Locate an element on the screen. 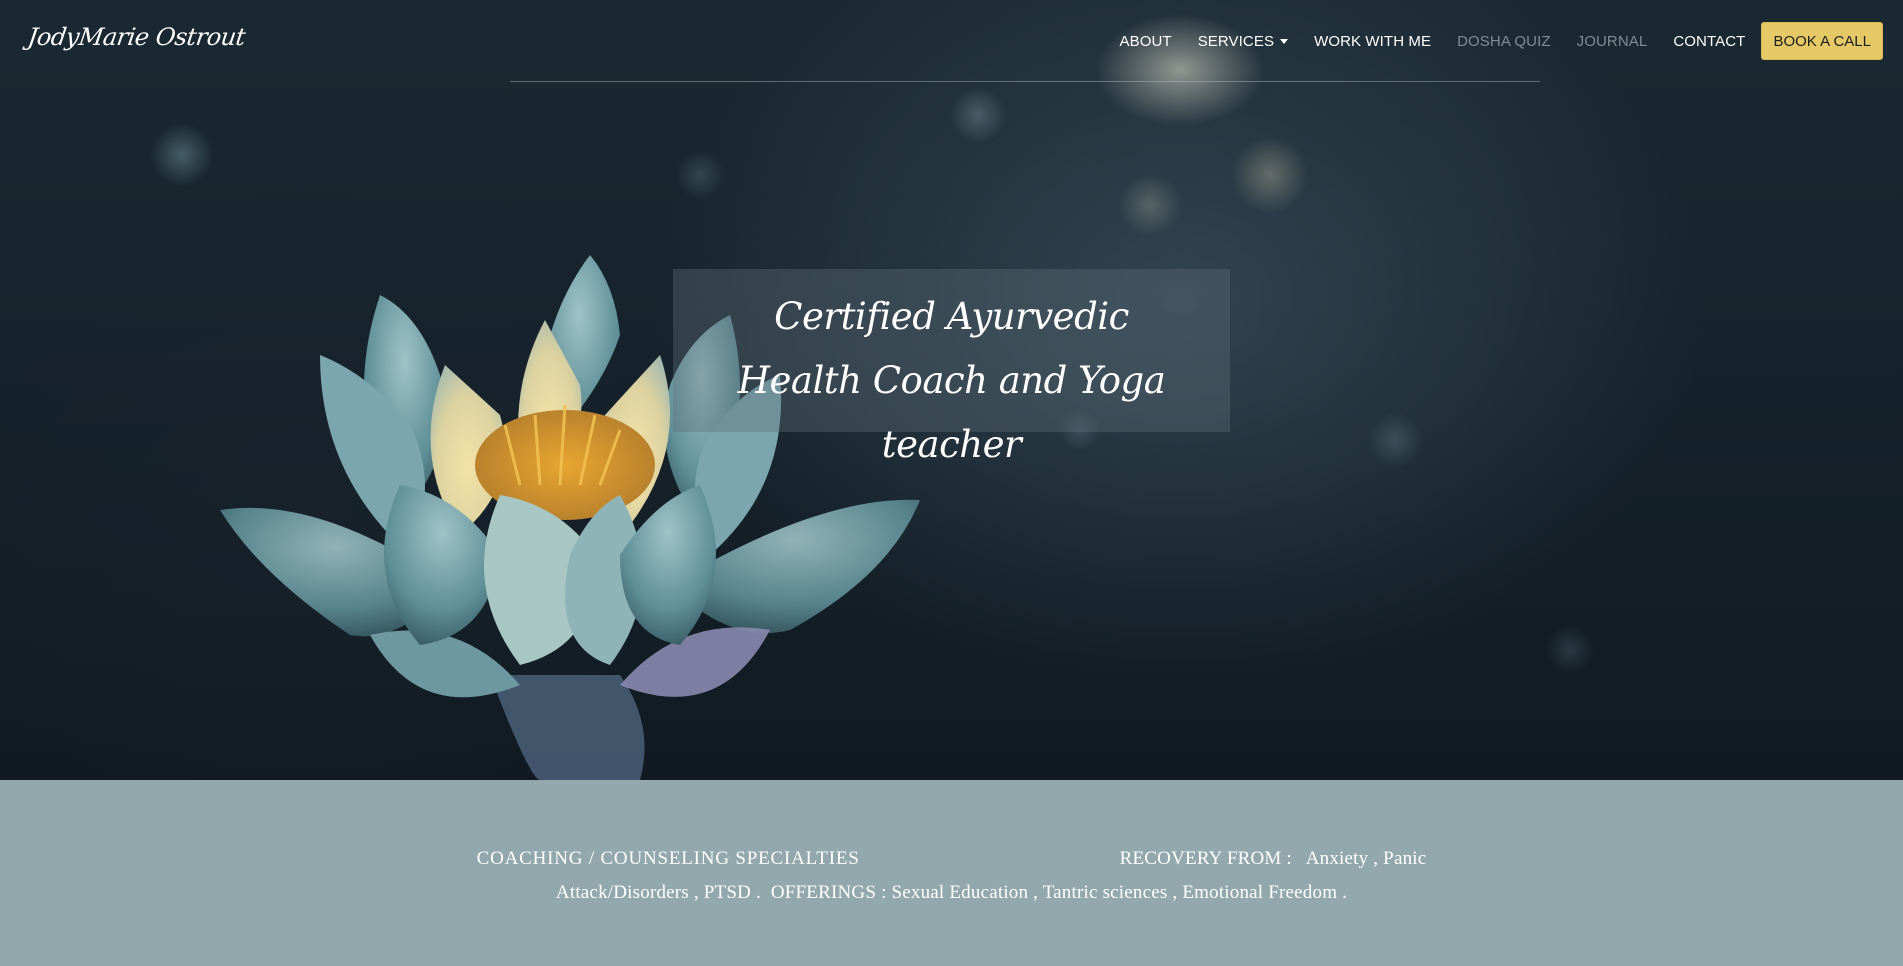 The width and height of the screenshot is (1903, 966). recovery-label: RECOVERY FROM : is located at coordinates (1205, 858).